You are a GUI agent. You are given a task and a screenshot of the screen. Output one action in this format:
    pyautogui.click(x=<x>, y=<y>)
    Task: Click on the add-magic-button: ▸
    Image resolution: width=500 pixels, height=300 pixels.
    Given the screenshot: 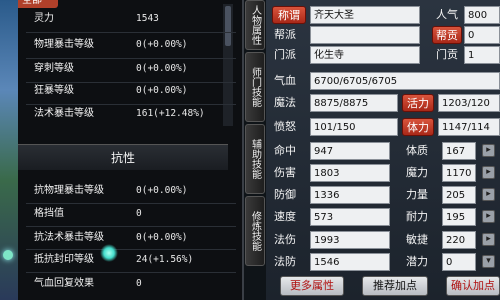 What is the action you would take?
    pyautogui.click(x=488, y=172)
    